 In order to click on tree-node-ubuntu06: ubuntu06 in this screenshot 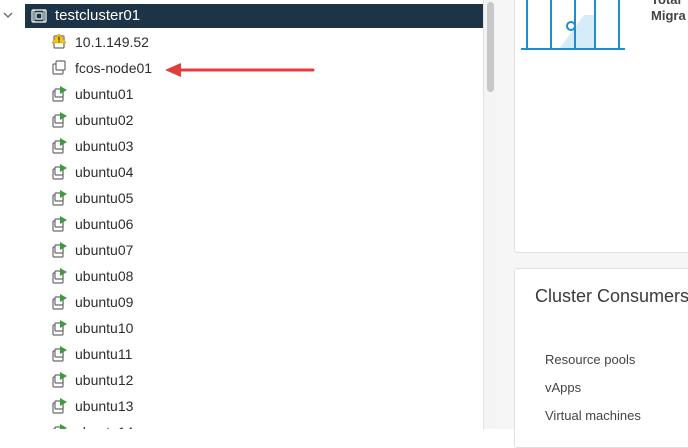, I will do `click(241, 225)`.